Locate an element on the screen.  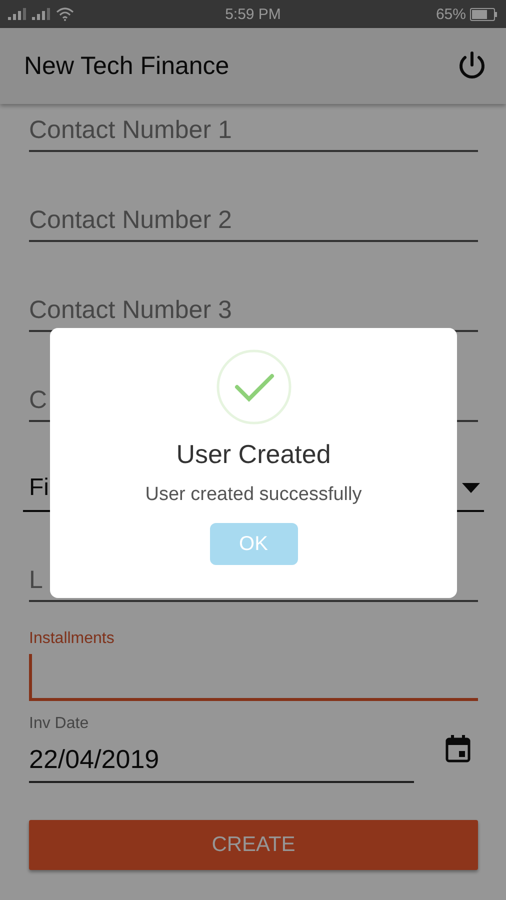
app-title: New Tech Finance is located at coordinates (127, 66).